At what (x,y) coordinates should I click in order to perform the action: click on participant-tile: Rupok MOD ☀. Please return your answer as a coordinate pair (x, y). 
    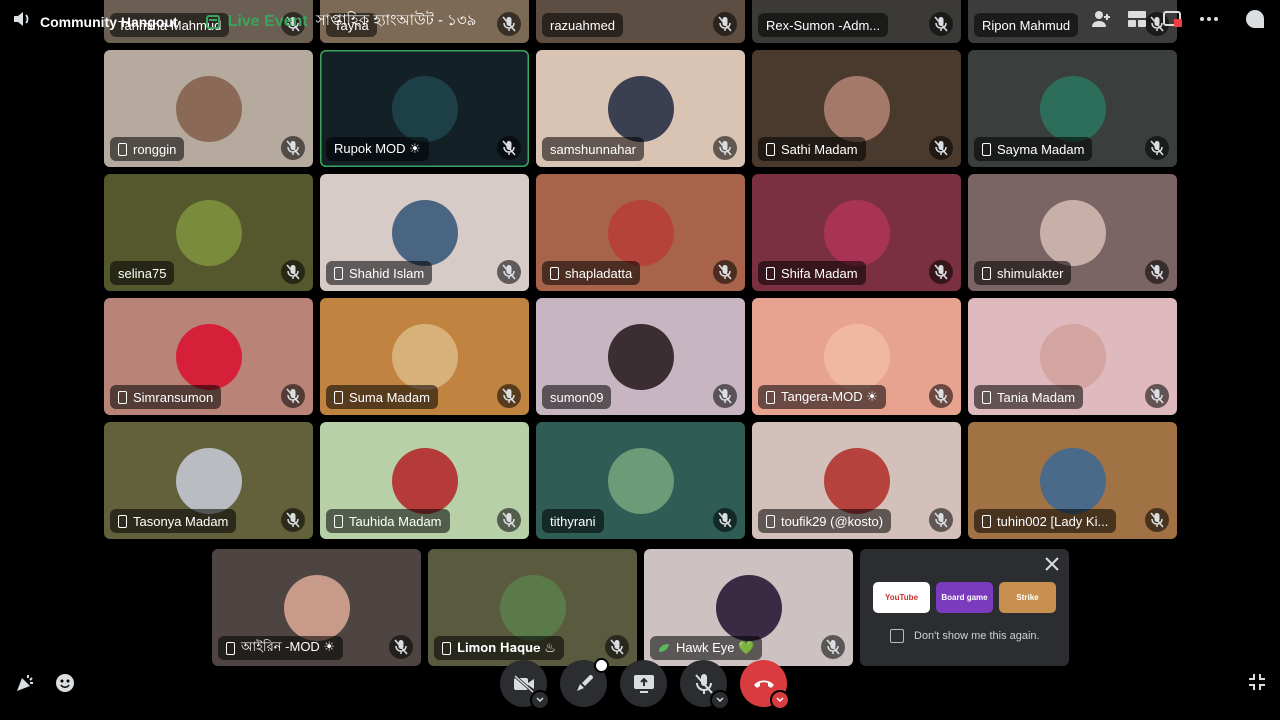
    Looking at the image, I should click on (424, 108).